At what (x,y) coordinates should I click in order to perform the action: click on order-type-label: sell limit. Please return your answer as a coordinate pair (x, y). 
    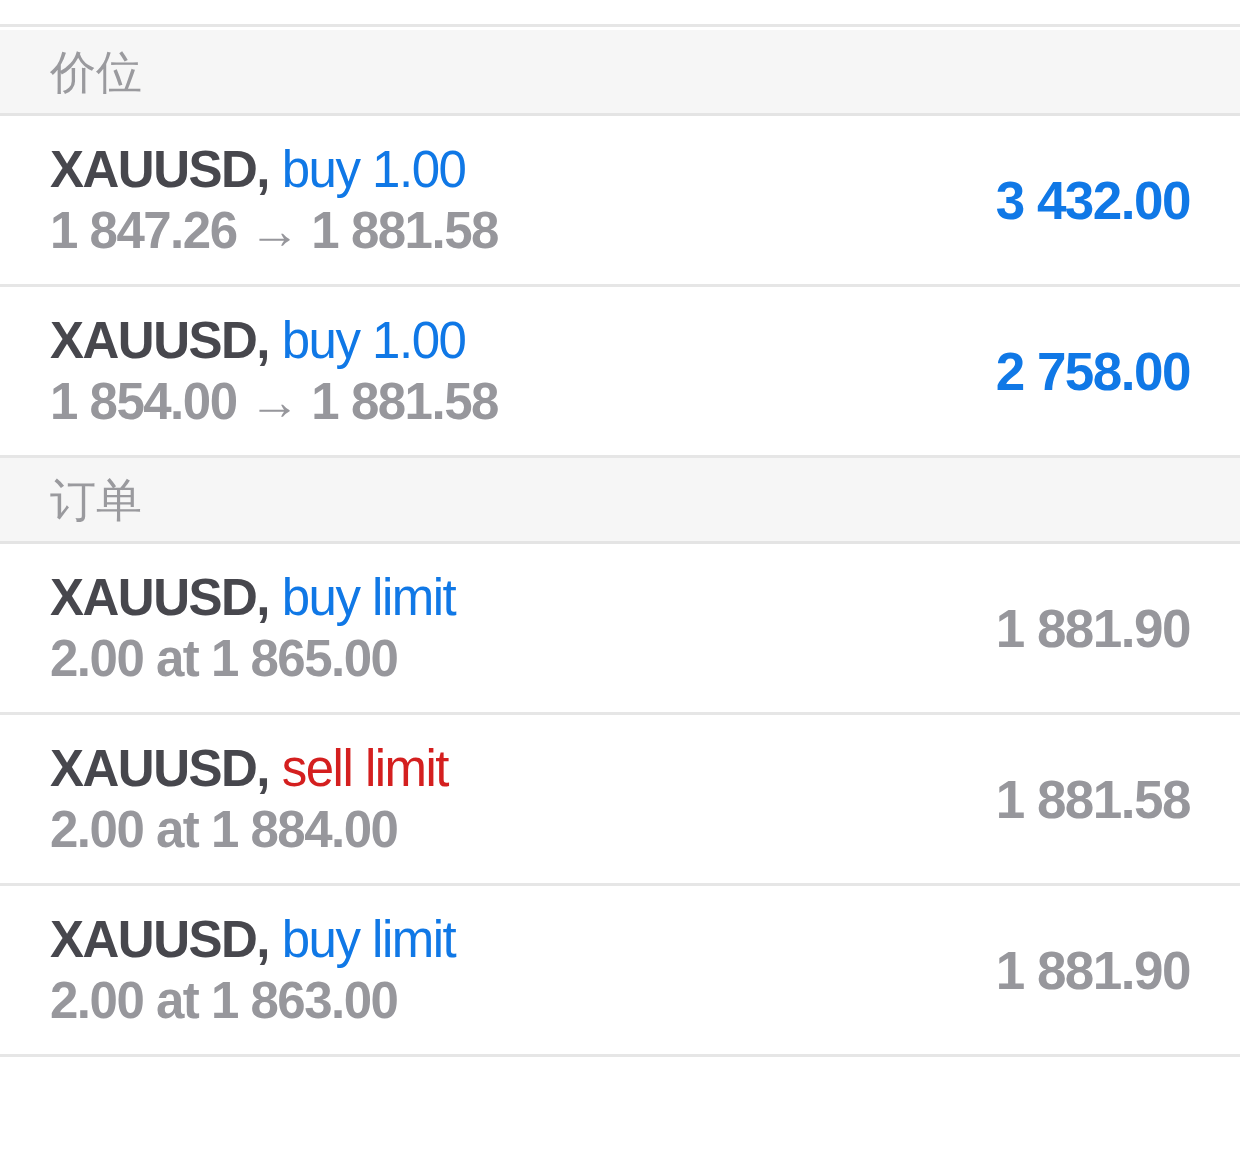
    Looking at the image, I should click on (365, 768).